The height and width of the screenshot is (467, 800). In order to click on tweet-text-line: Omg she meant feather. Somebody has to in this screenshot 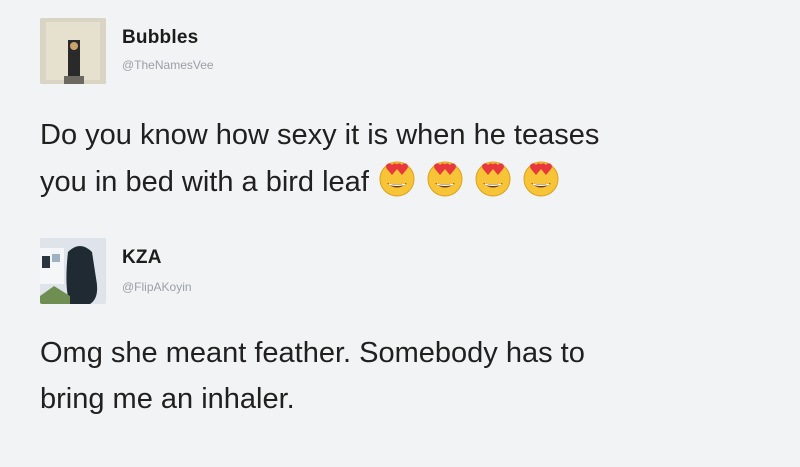, I will do `click(312, 353)`.